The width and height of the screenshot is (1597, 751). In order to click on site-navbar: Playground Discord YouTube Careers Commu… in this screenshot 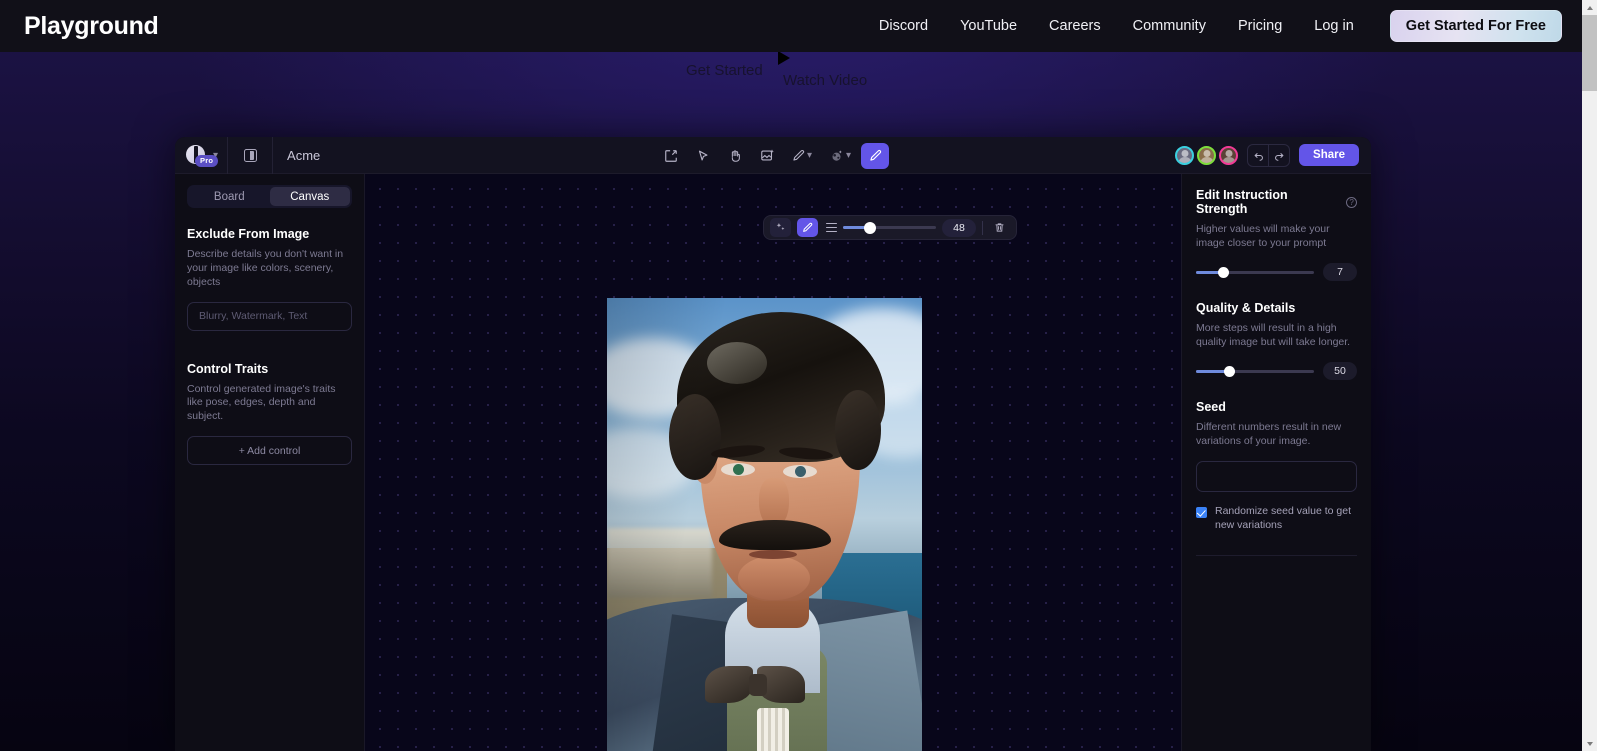, I will do `click(791, 26)`.